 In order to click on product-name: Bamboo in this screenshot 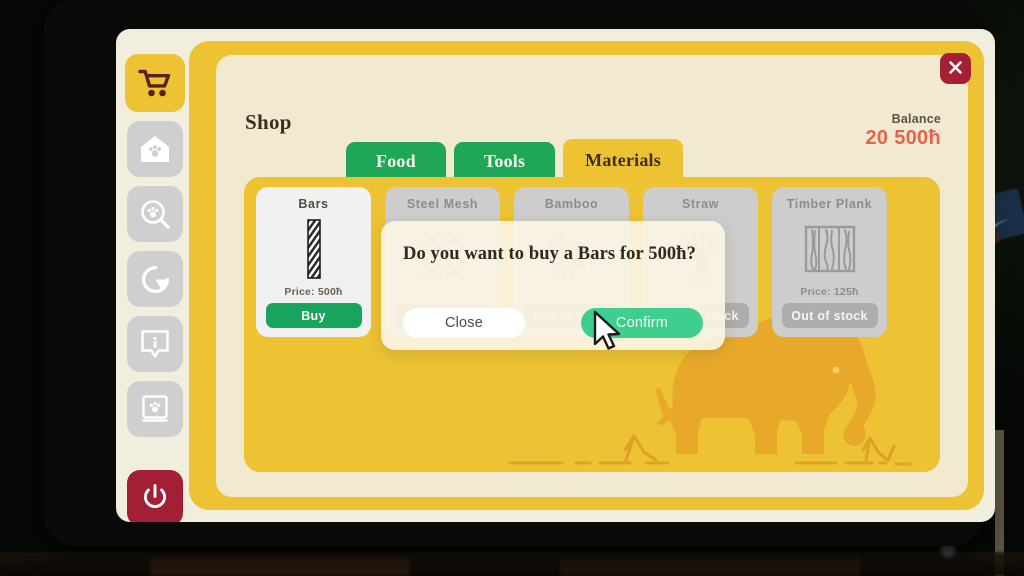, I will do `click(571, 204)`.